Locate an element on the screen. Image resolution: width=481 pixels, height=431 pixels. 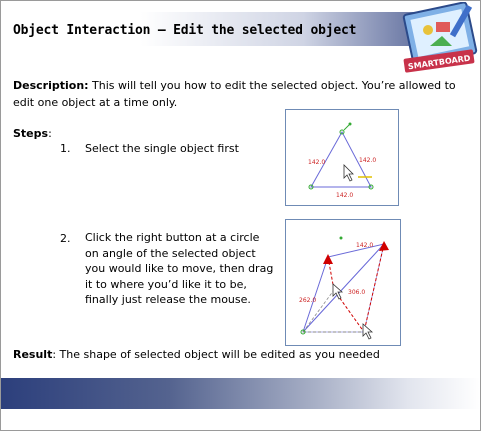
steps-colon: : is located at coordinates (50, 133).